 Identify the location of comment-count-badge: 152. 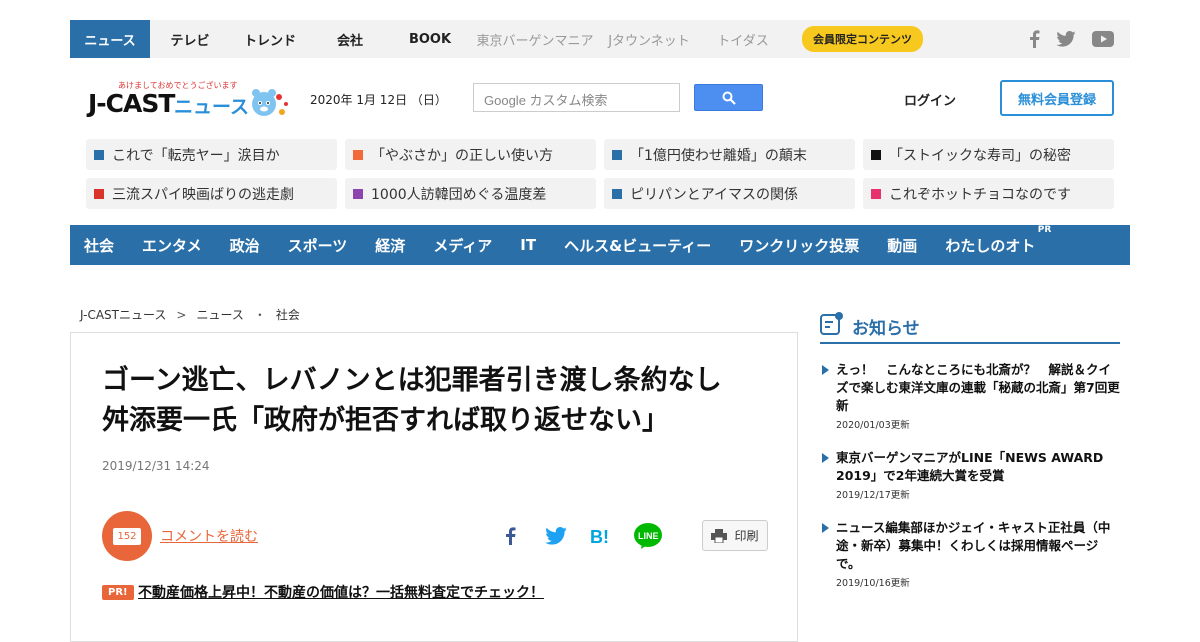
(127, 536).